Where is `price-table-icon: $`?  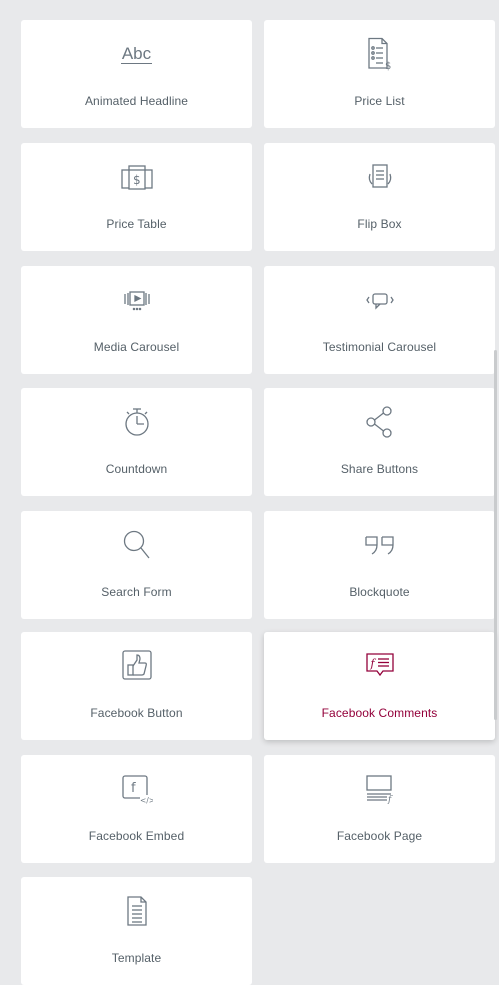
price-table-icon: $ is located at coordinates (136, 177).